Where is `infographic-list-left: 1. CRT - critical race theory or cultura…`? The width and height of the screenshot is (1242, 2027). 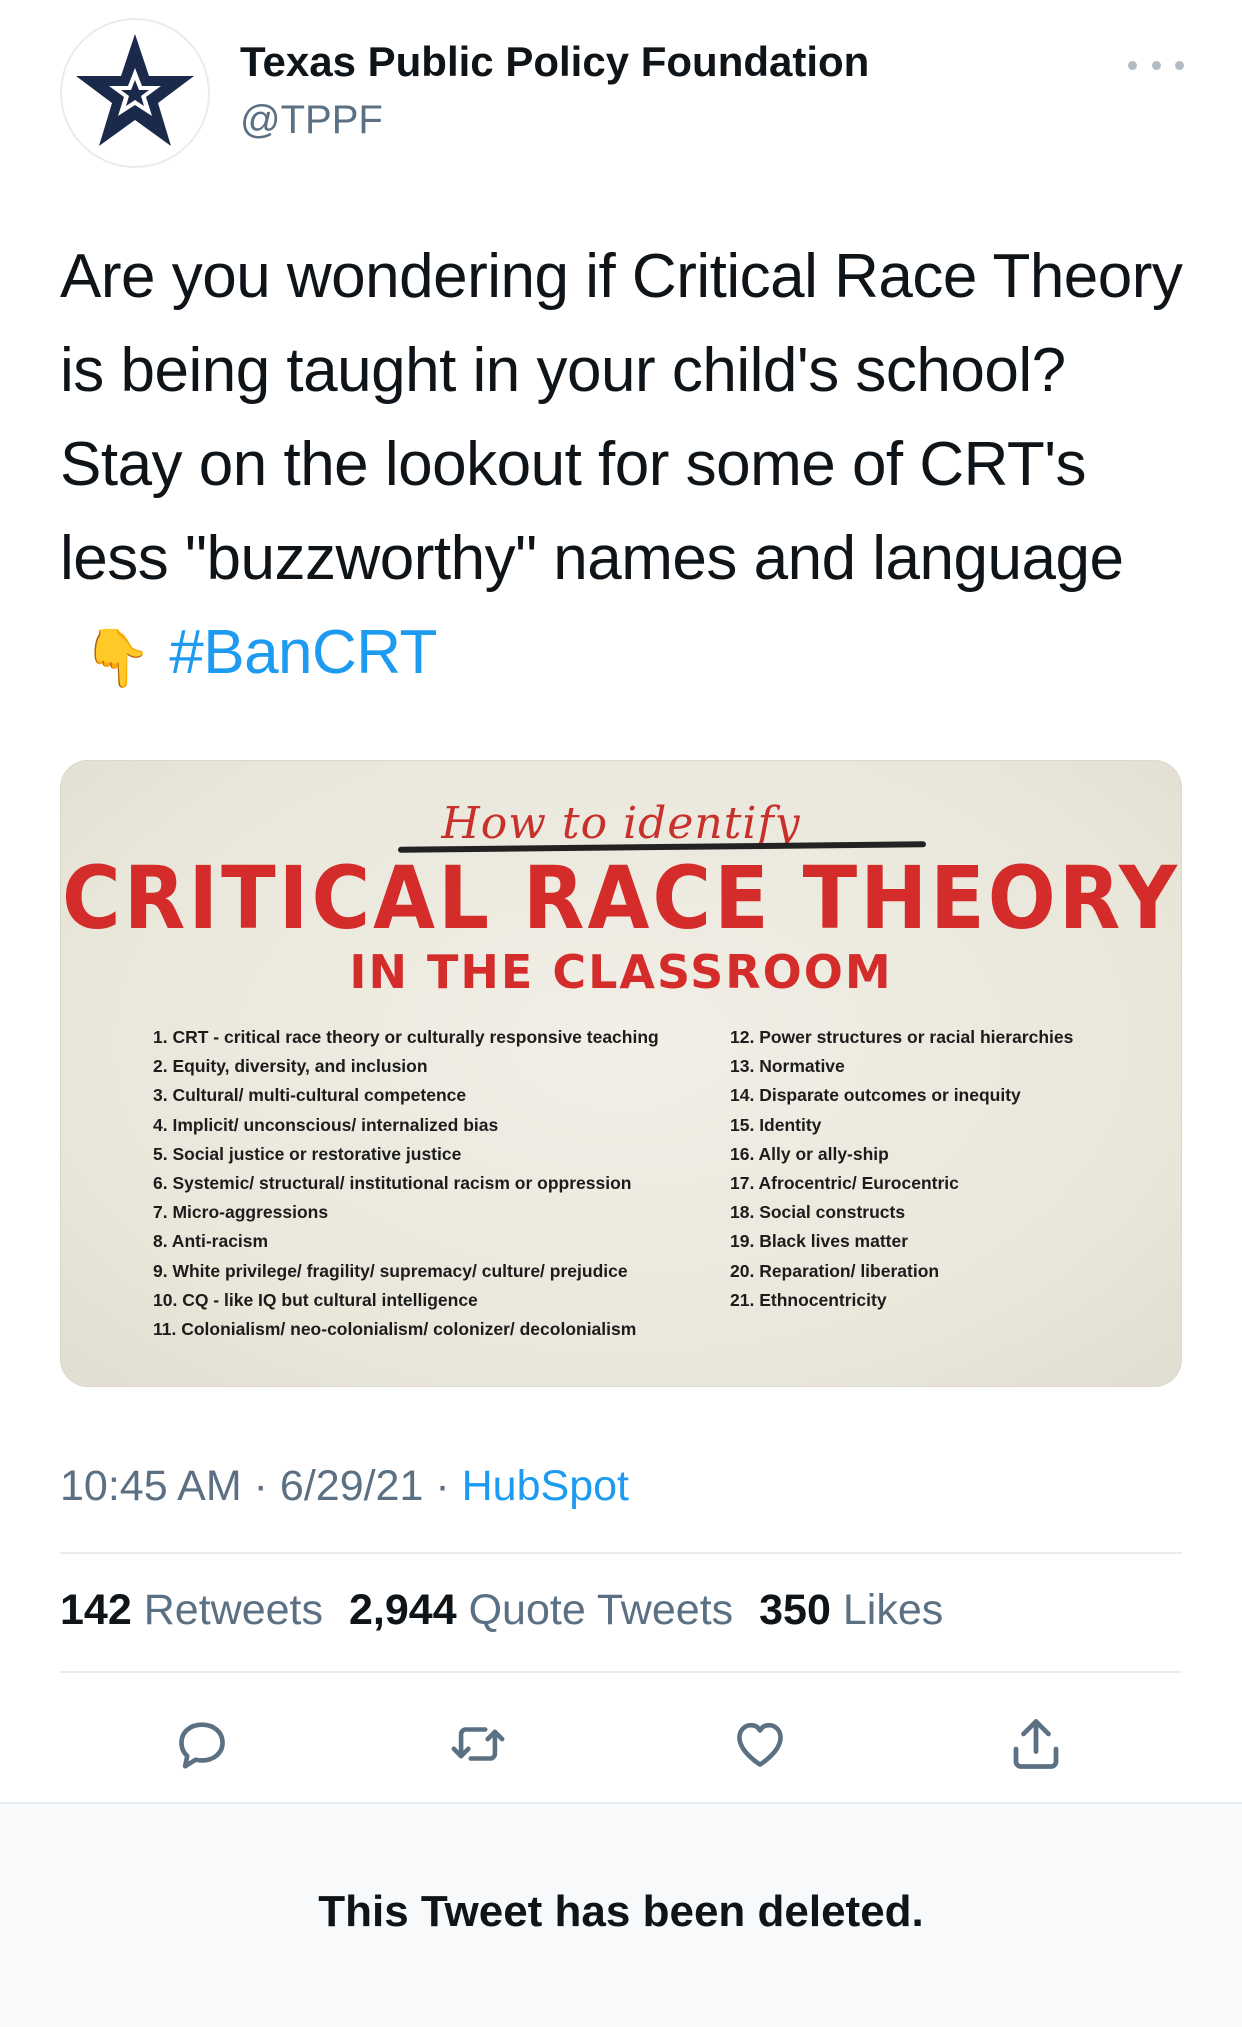 infographic-list-left: 1. CRT - critical race theory or cultura… is located at coordinates (406, 1183).